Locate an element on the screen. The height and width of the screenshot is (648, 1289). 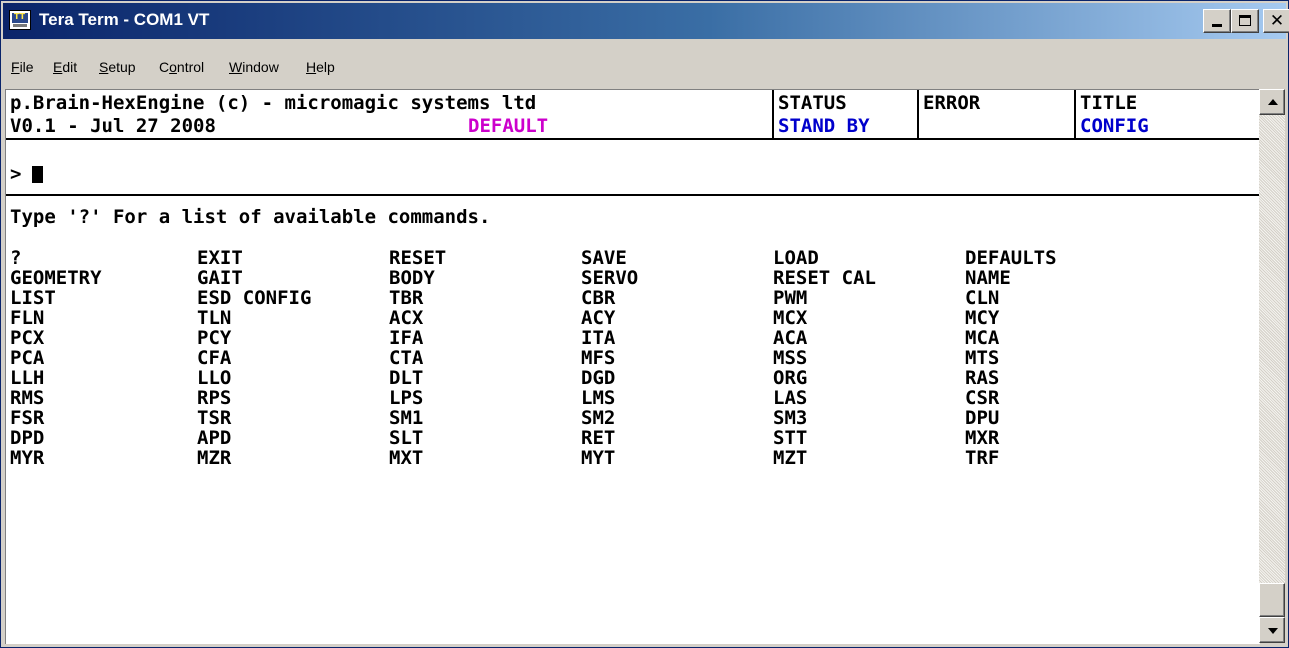
command-item: LOAD is located at coordinates (796, 258).